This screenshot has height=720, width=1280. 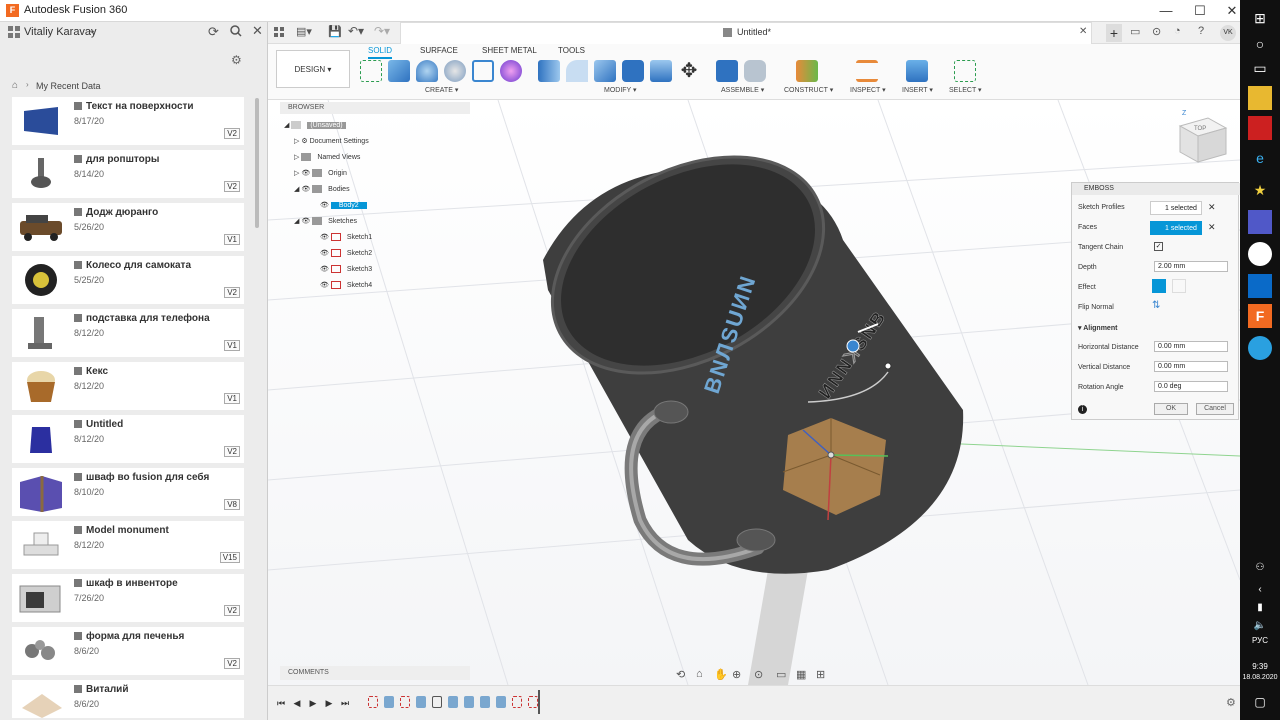 I want to click on clock-time: 9:39, so click(x=1260, y=666).